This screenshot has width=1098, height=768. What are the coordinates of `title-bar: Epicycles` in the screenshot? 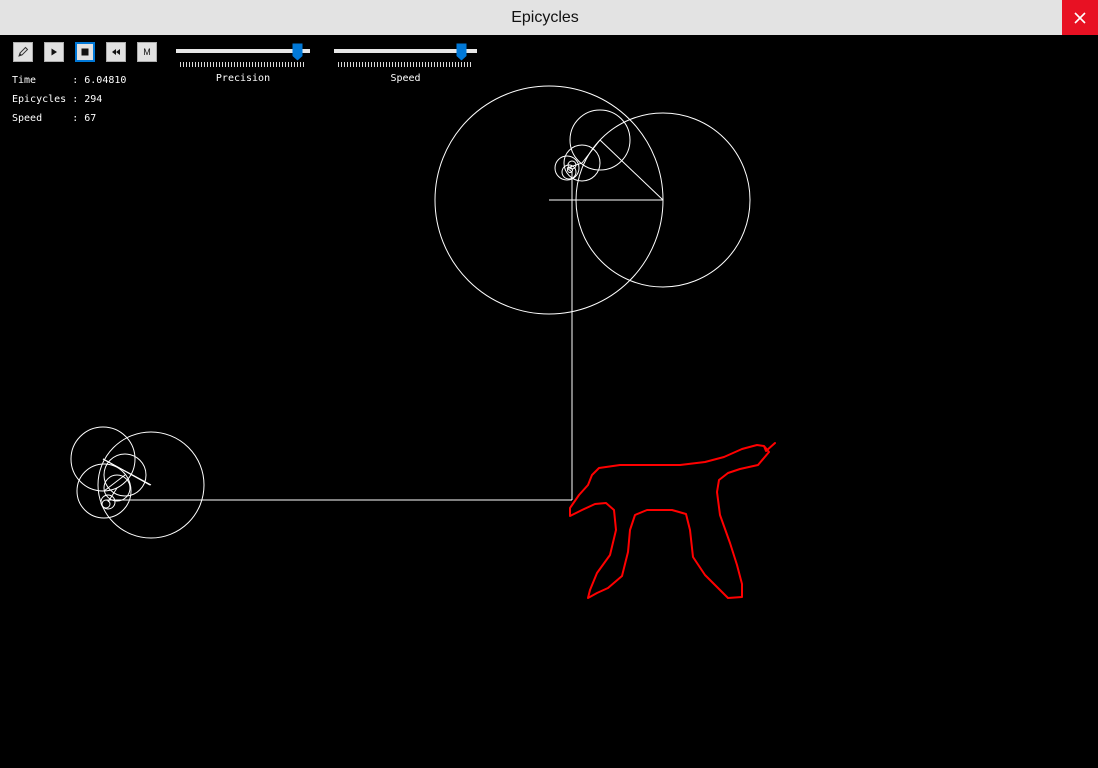 It's located at (549, 17).